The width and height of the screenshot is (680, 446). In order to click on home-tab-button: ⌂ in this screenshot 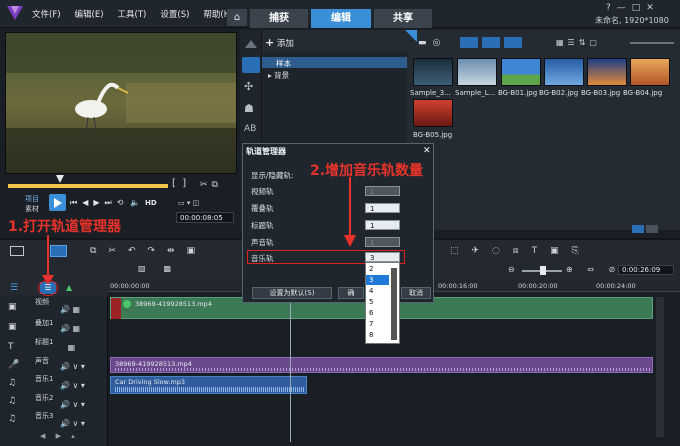, I will do `click(237, 17)`.